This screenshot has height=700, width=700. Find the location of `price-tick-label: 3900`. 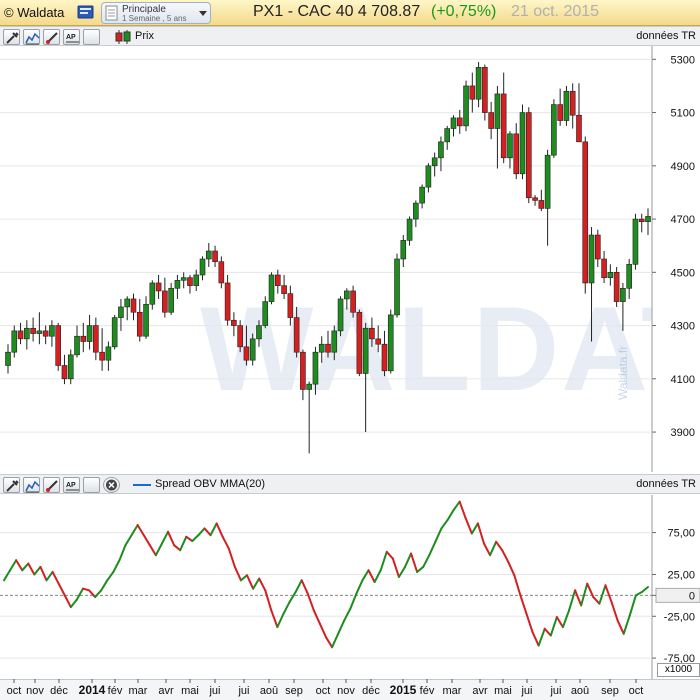

price-tick-label: 3900 is located at coordinates (683, 433).